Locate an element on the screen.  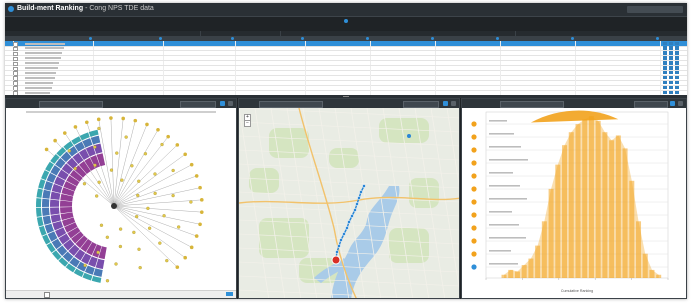
row-label-placeholder is located at coordinates (504, 186).